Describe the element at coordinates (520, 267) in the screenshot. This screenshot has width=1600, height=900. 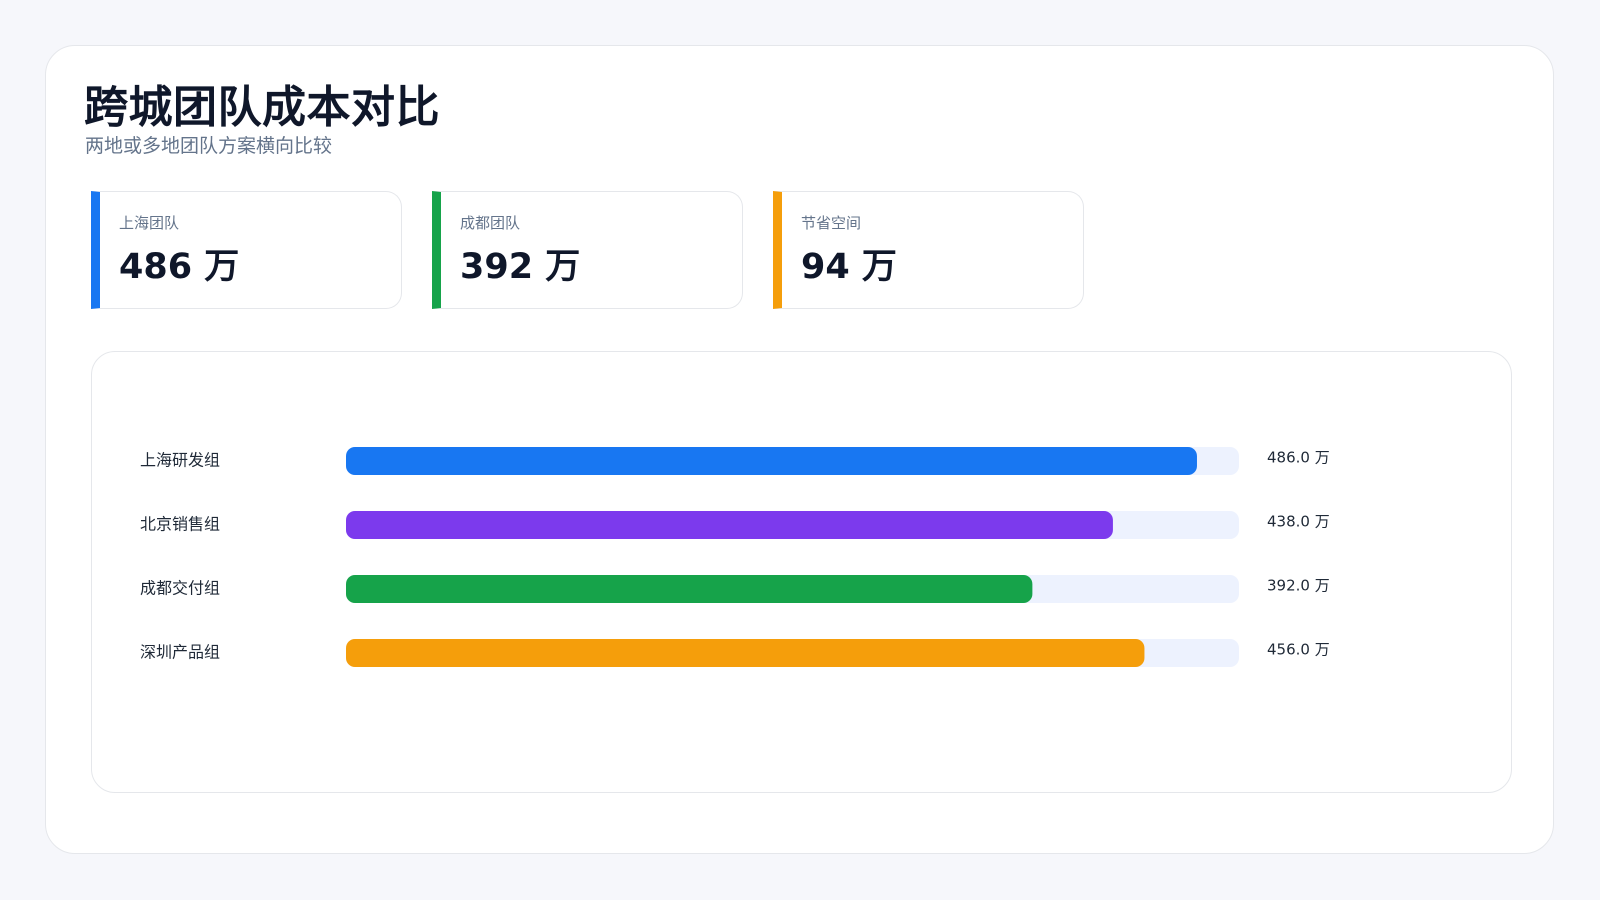
I see `kpi-value: 392 万` at that location.